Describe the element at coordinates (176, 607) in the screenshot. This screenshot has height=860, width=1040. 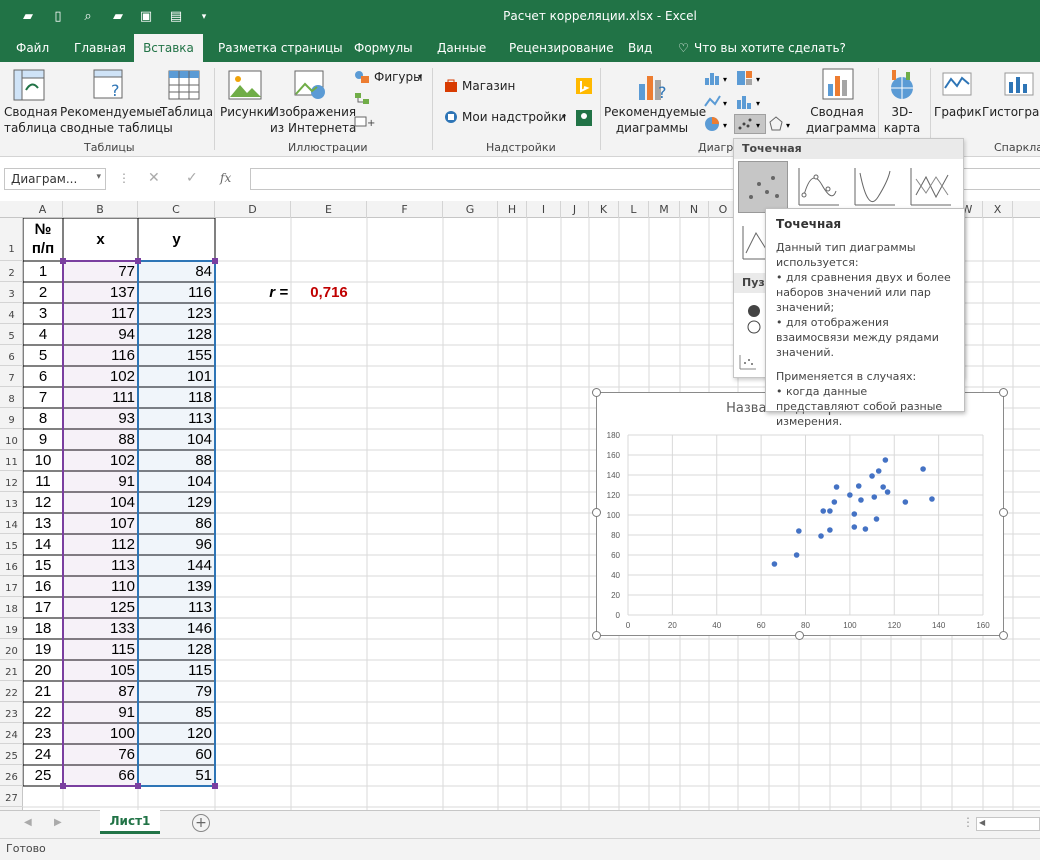
I see `table-cell-y: 113` at that location.